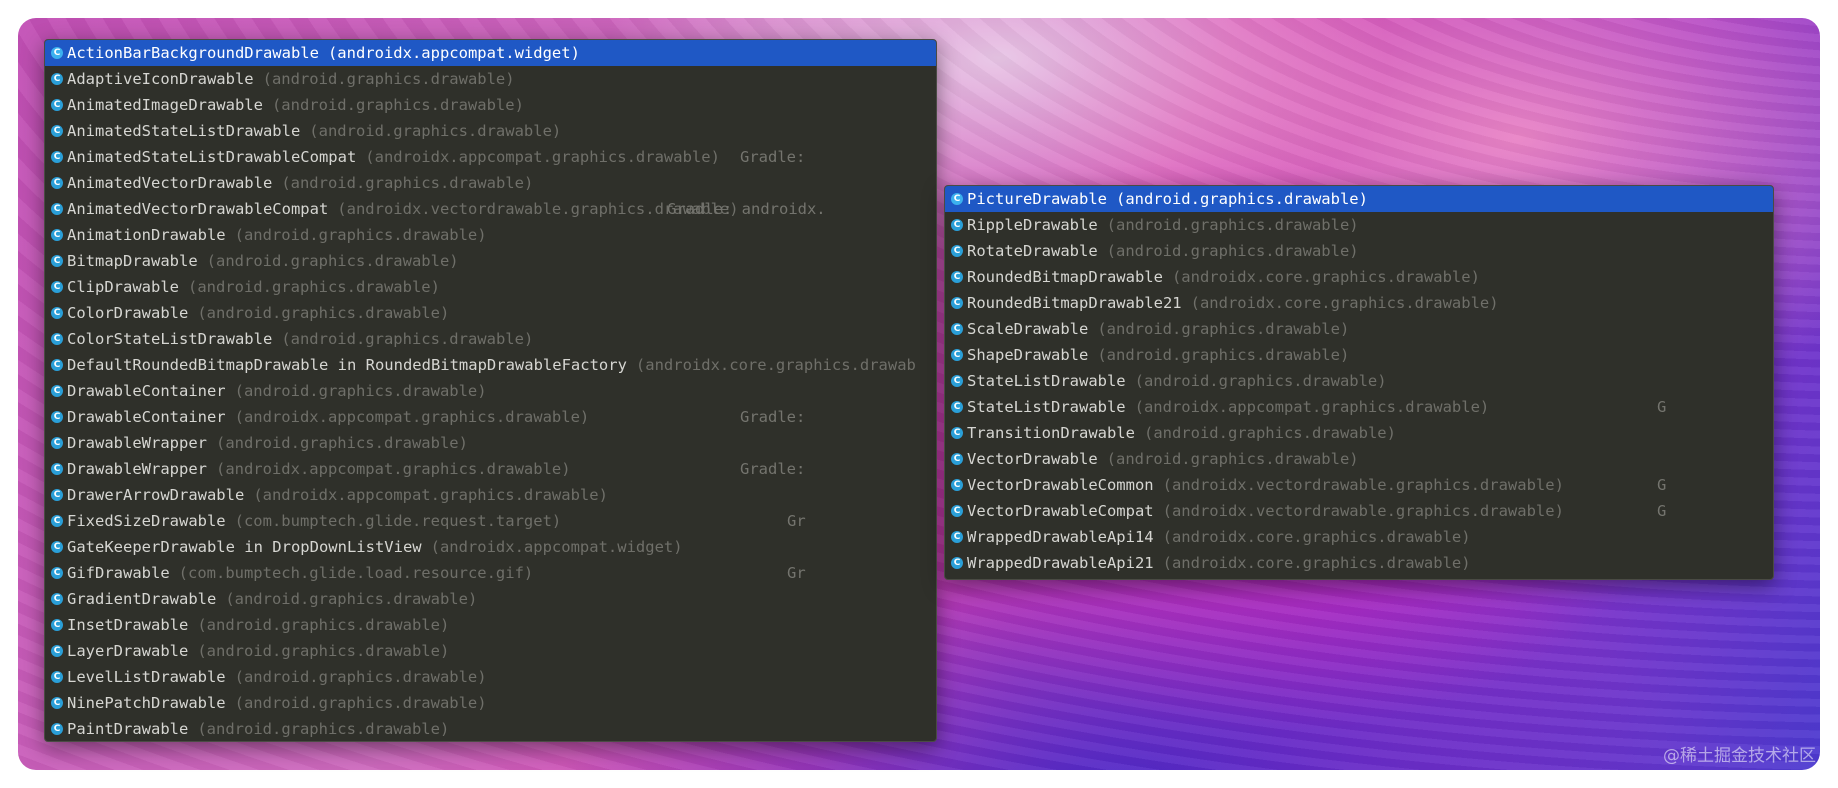 The width and height of the screenshot is (1838, 788). Describe the element at coordinates (1032, 251) in the screenshot. I see `completion-item-name: RotateDrawable` at that location.